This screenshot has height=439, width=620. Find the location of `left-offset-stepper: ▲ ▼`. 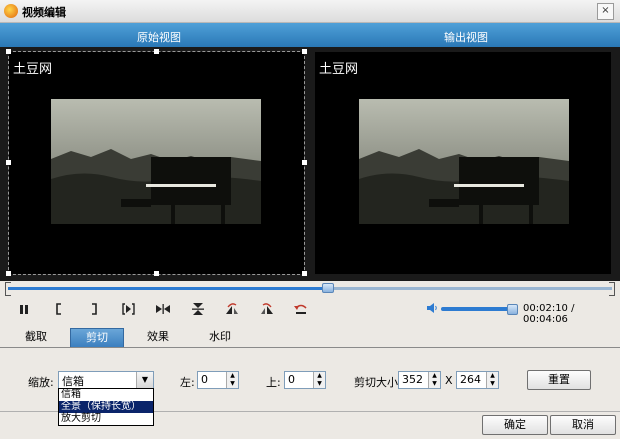

left-offset-stepper: ▲ ▼ is located at coordinates (232, 380).